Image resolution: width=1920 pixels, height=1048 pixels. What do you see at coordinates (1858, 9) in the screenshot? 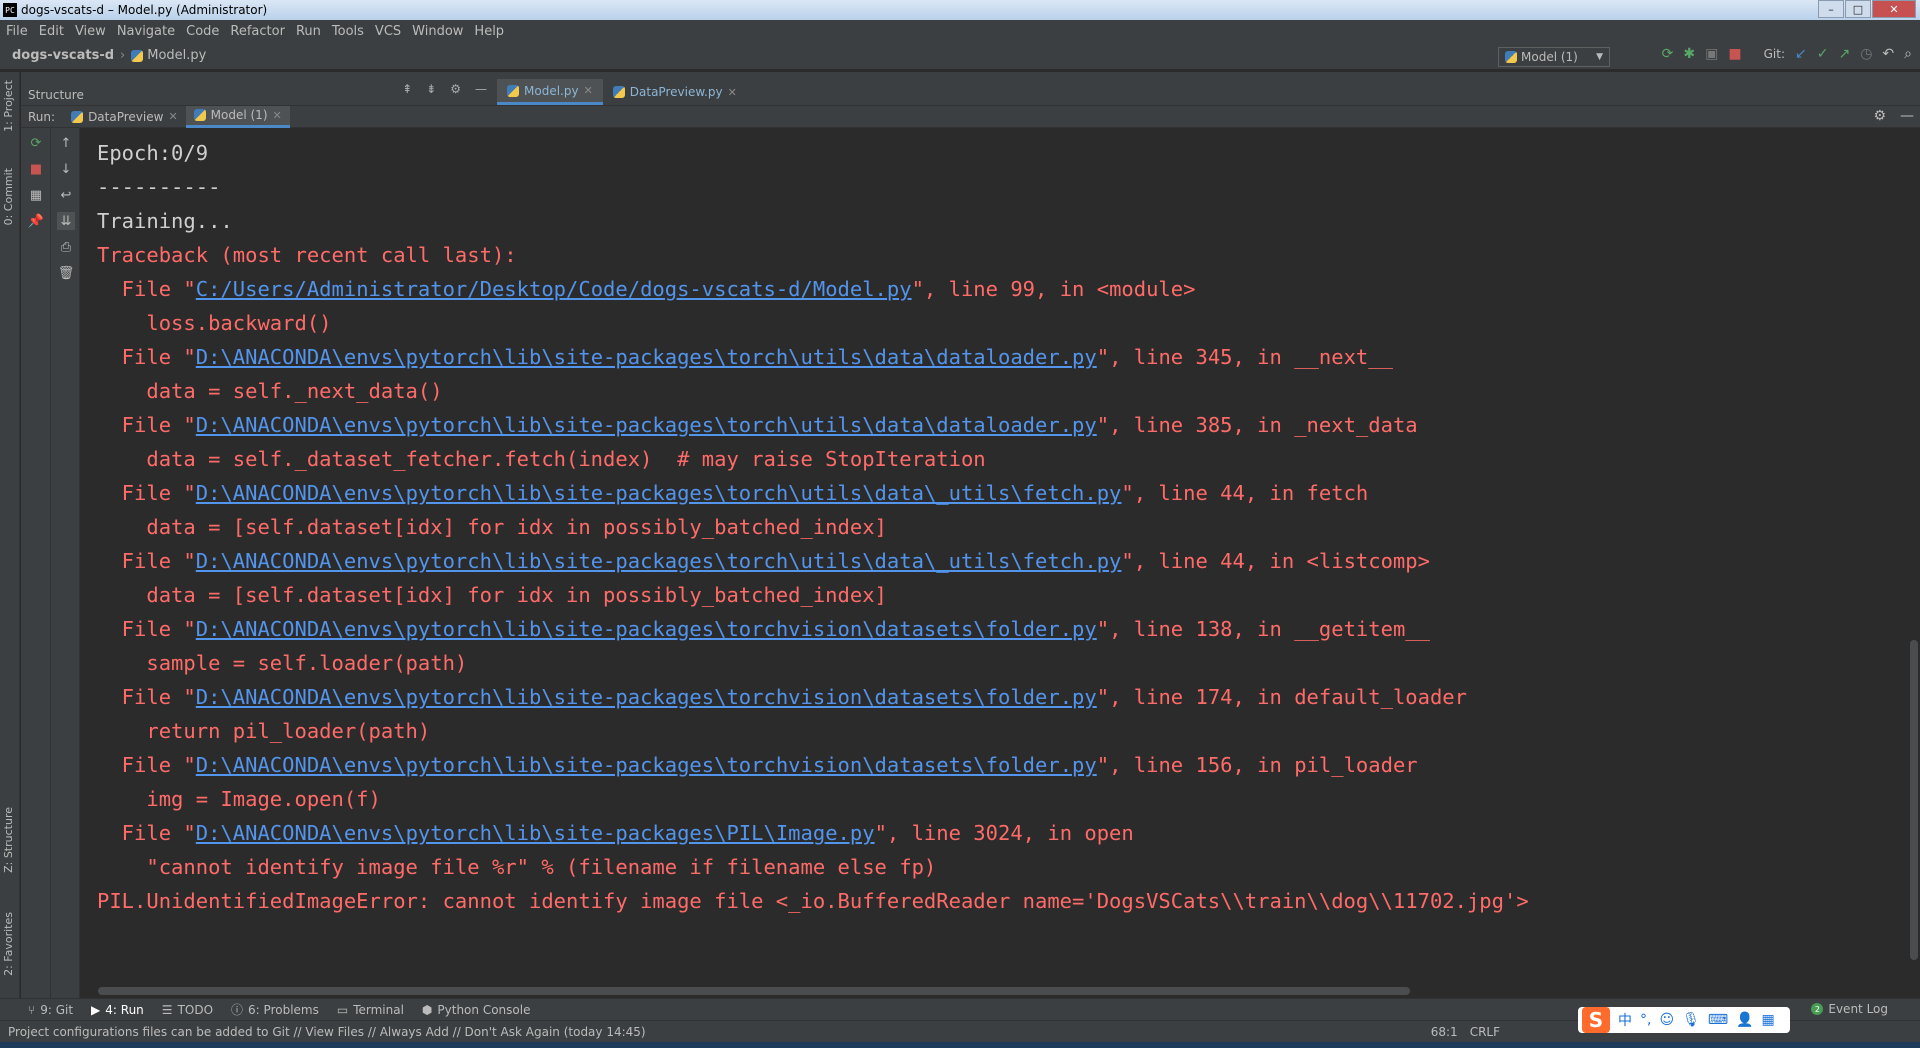
I see `maximize-button: □` at bounding box center [1858, 9].